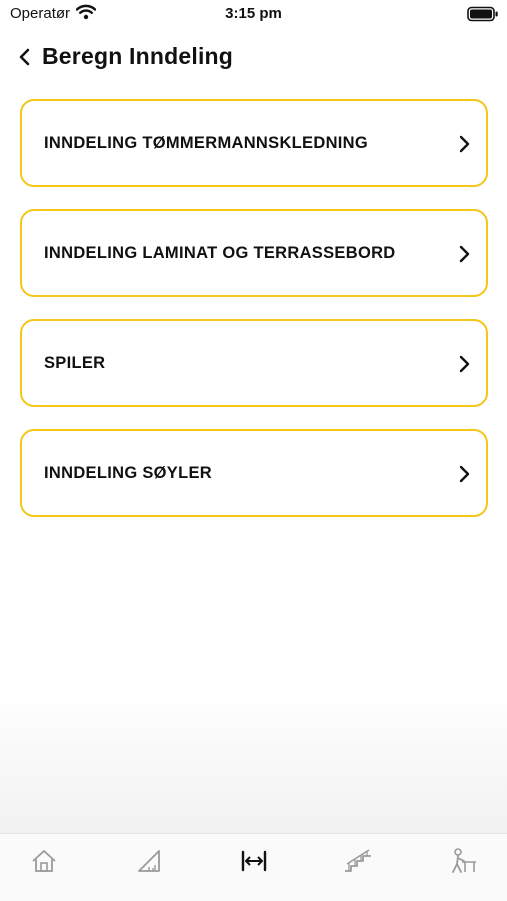  I want to click on stairs-icon, so click(358, 860).